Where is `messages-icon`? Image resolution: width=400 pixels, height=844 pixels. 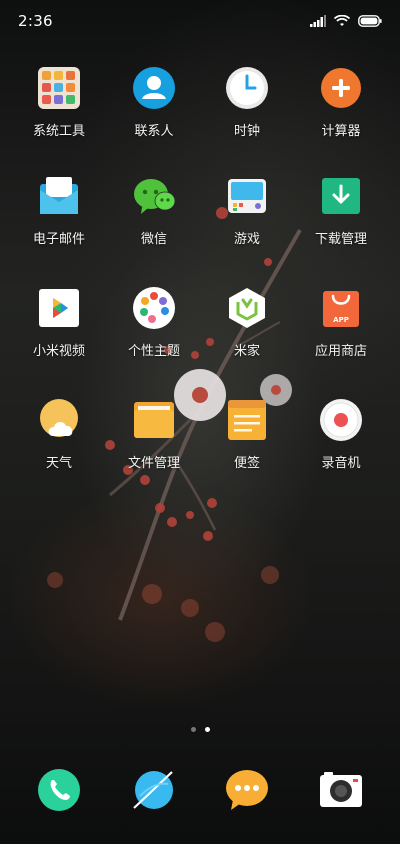
messages-icon is located at coordinates (247, 790).